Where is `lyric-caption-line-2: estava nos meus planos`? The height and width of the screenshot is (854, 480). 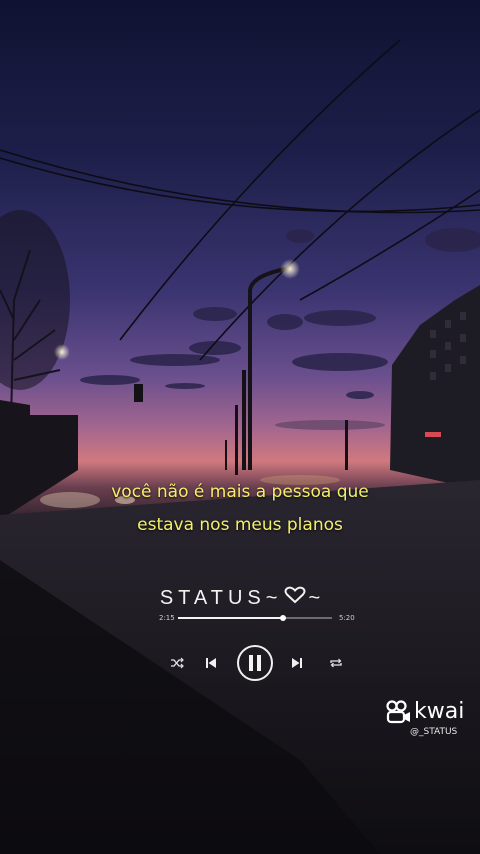 lyric-caption-line-2: estava nos meus planos is located at coordinates (240, 525).